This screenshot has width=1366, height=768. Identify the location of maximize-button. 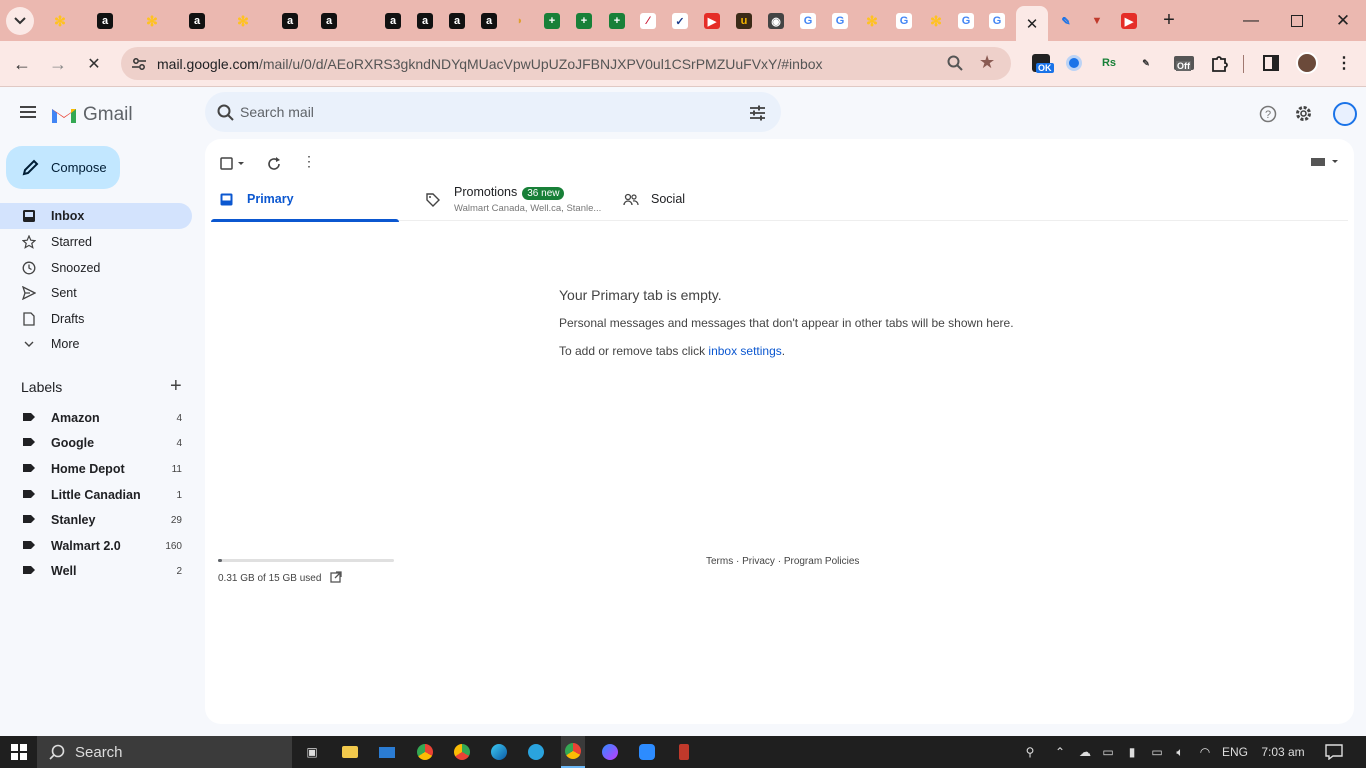
(1297, 20).